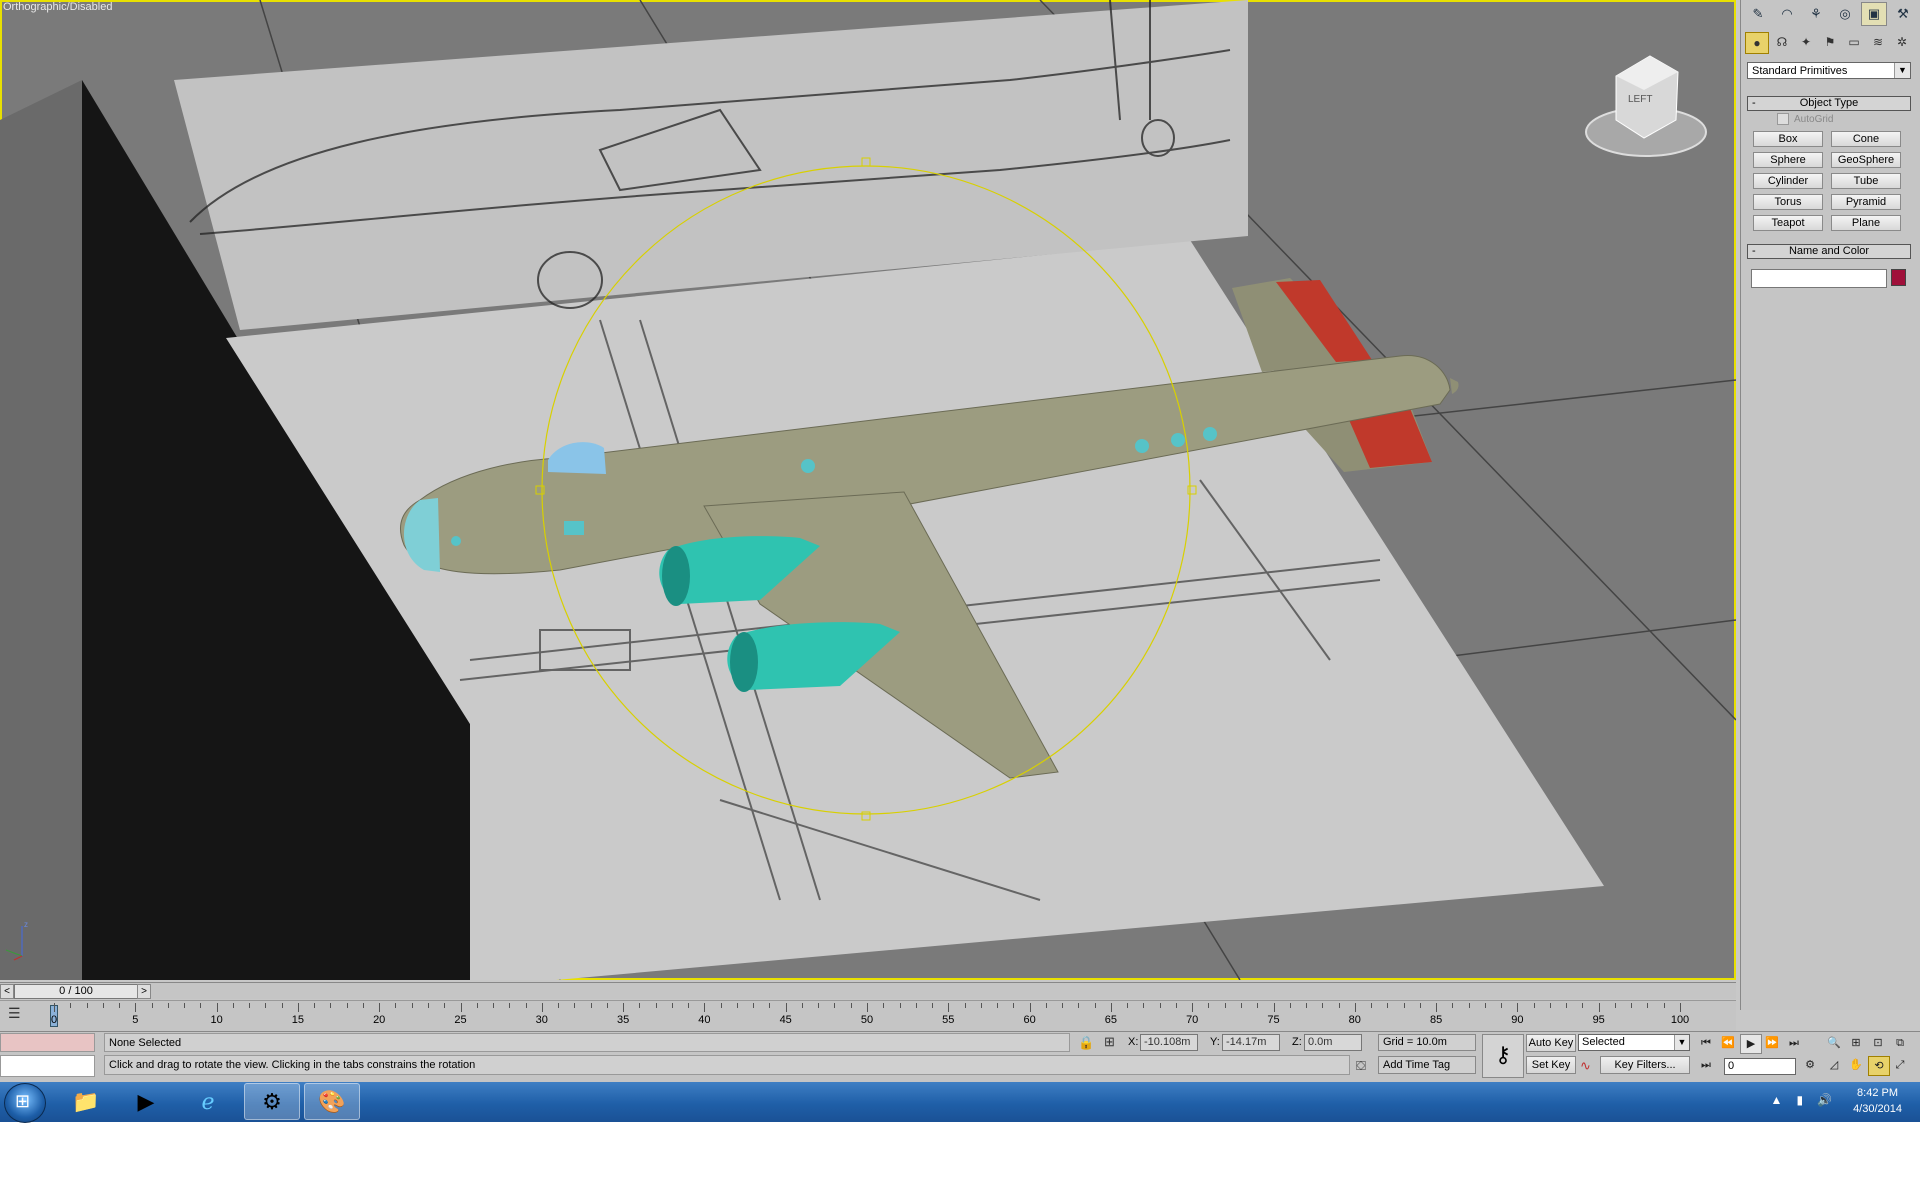  Describe the element at coordinates (1297, 1042) in the screenshot. I see `z-label: Z:` at that location.